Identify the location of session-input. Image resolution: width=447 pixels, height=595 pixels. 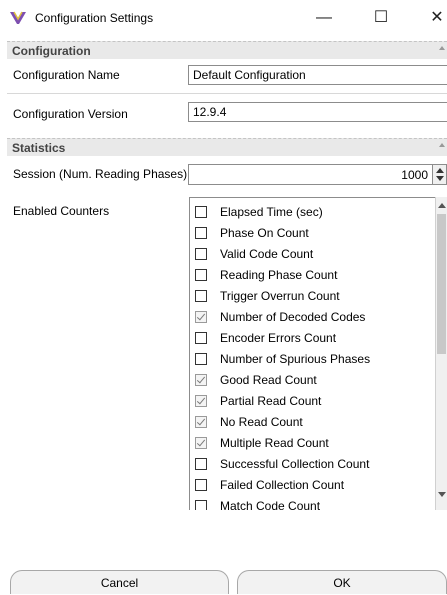
(310, 174).